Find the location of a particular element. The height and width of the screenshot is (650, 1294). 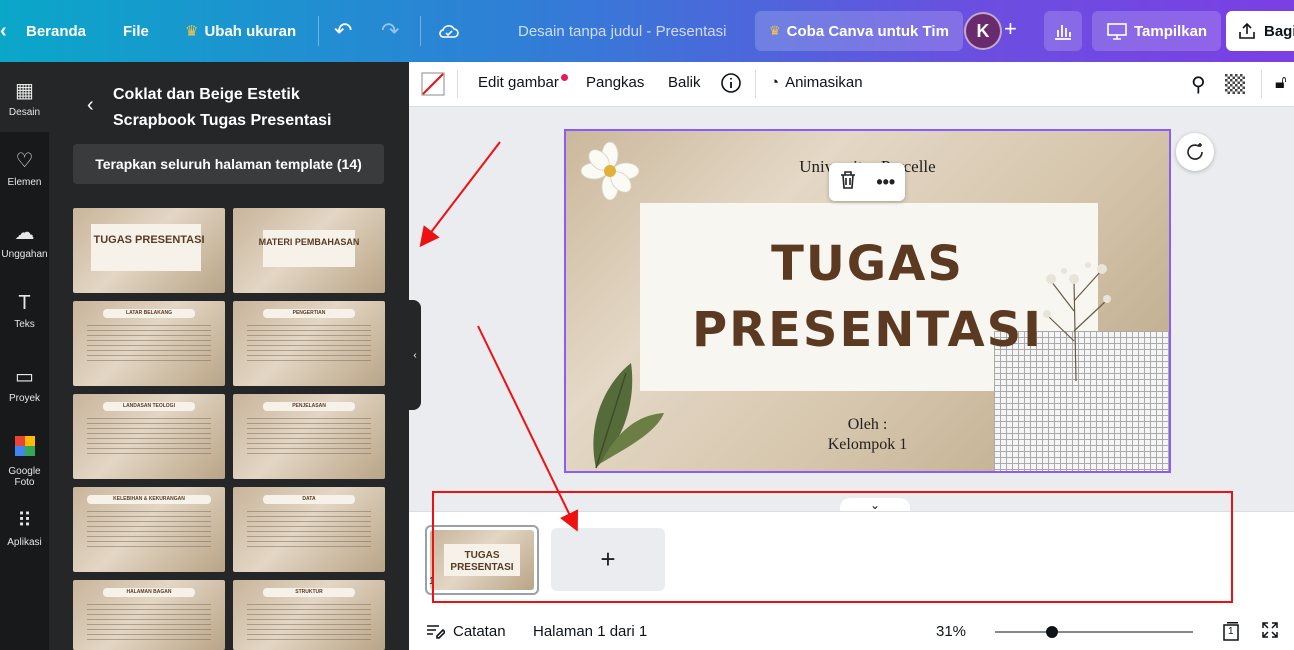

slide-title: TUGAS PRESENTASI is located at coordinates (867, 297).